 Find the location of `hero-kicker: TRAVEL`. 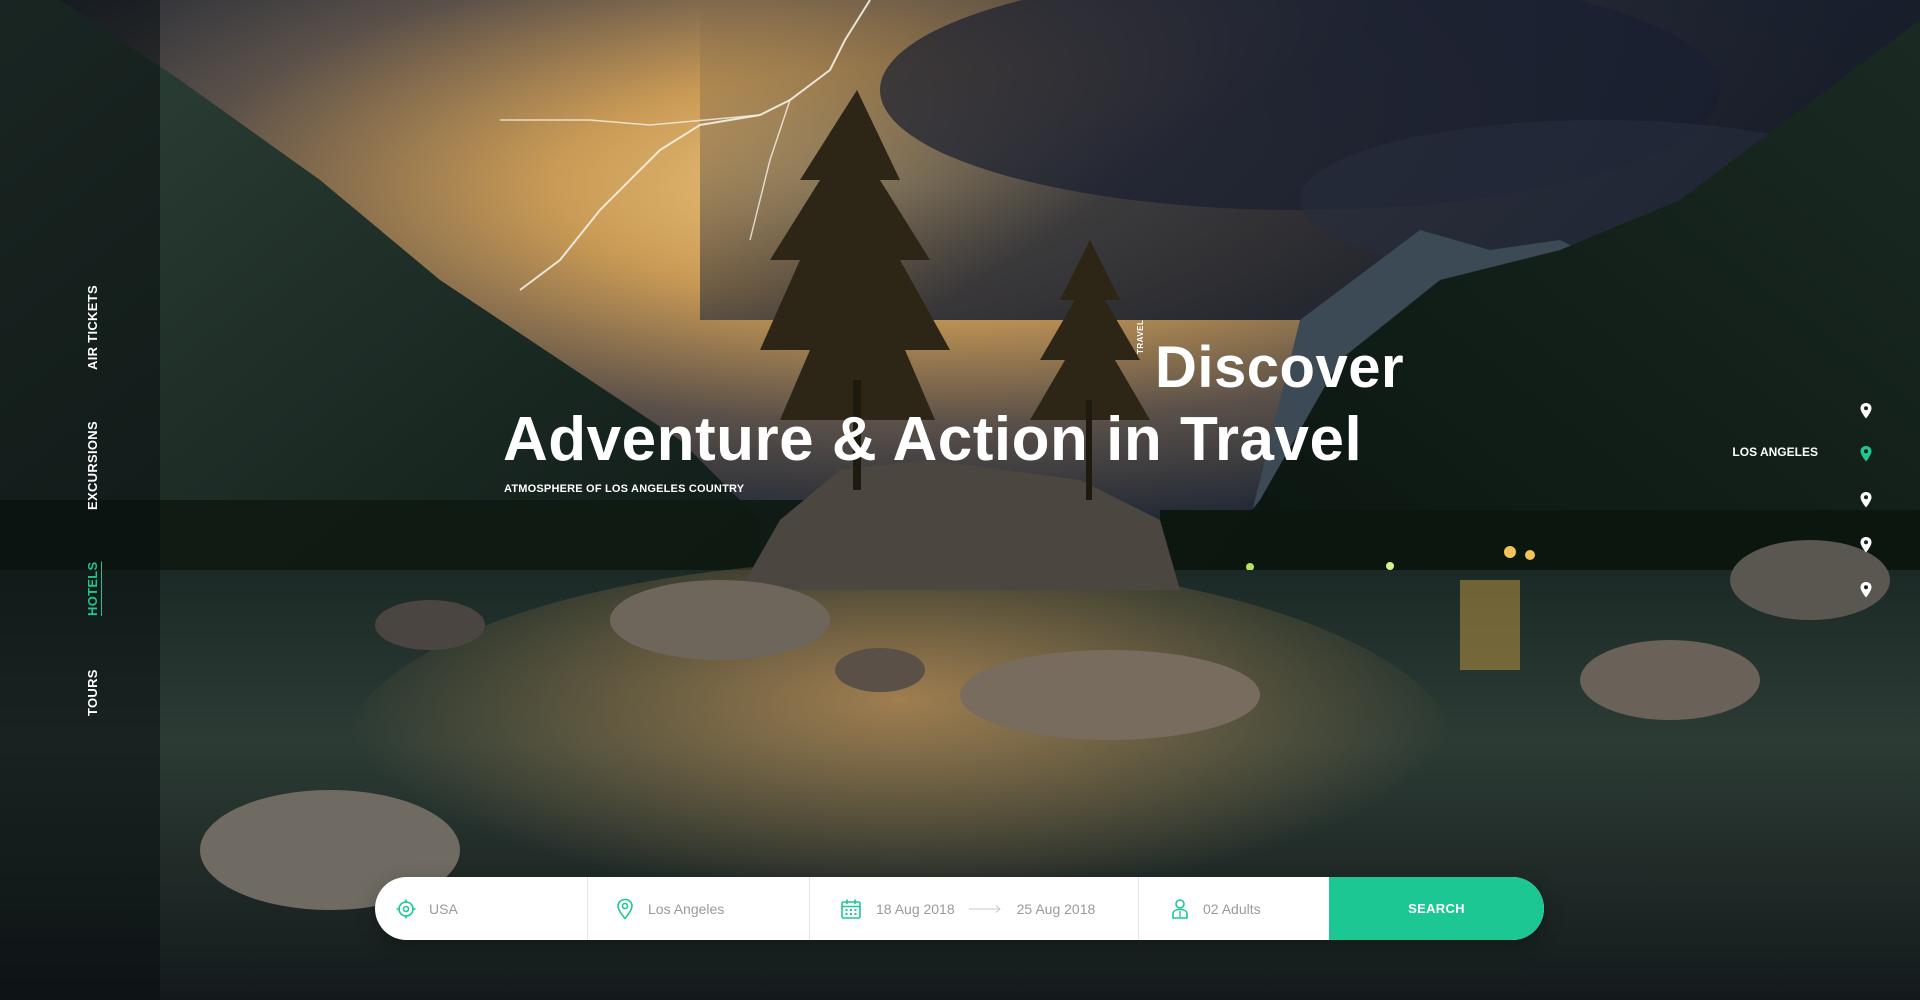

hero-kicker: TRAVEL is located at coordinates (1140, 336).